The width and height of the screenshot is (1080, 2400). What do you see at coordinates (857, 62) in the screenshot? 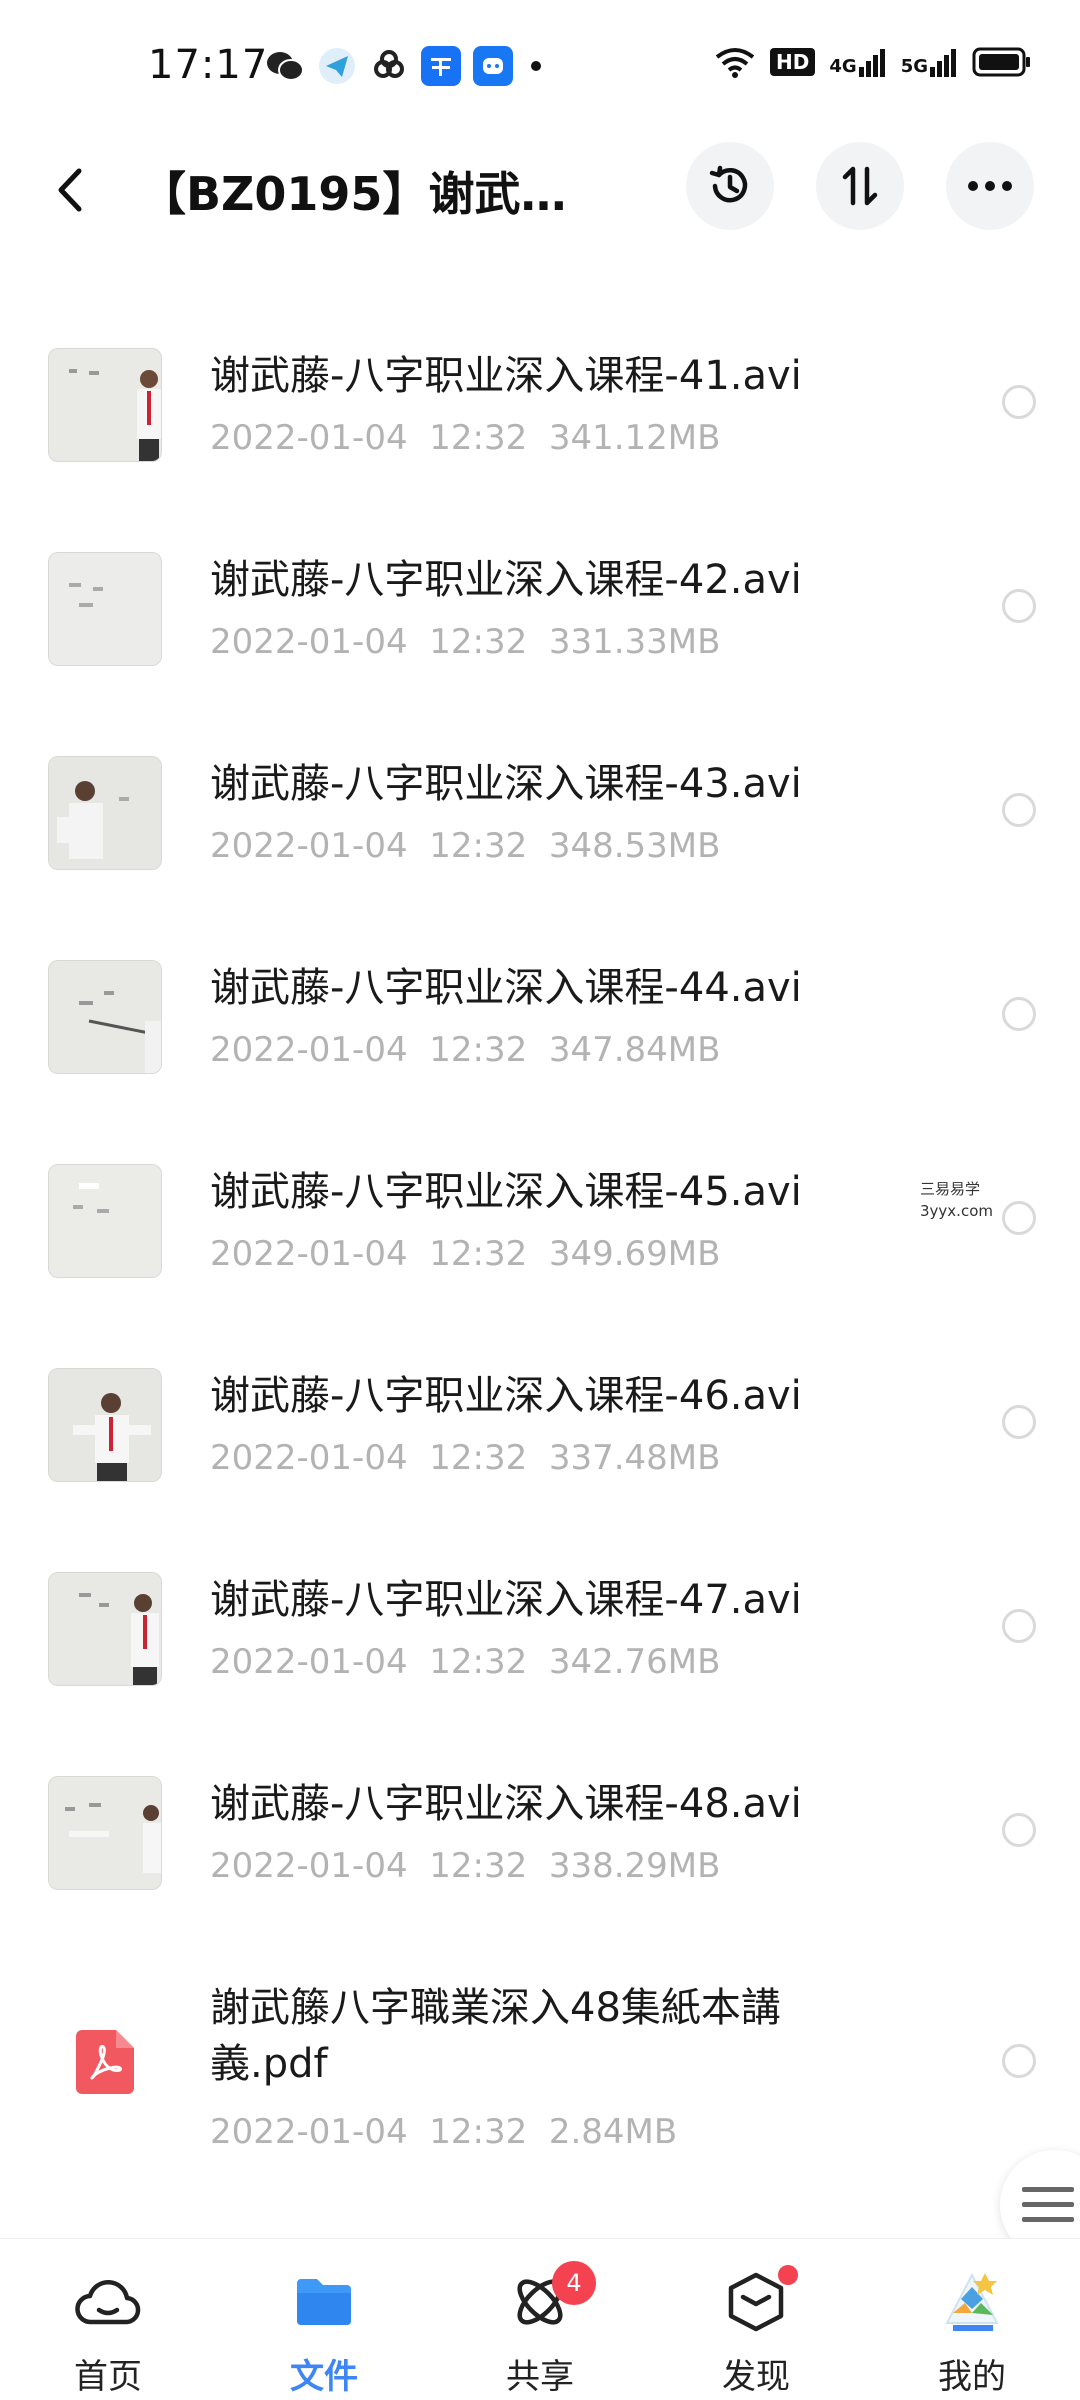
I see `signal-4g: 4G` at bounding box center [857, 62].